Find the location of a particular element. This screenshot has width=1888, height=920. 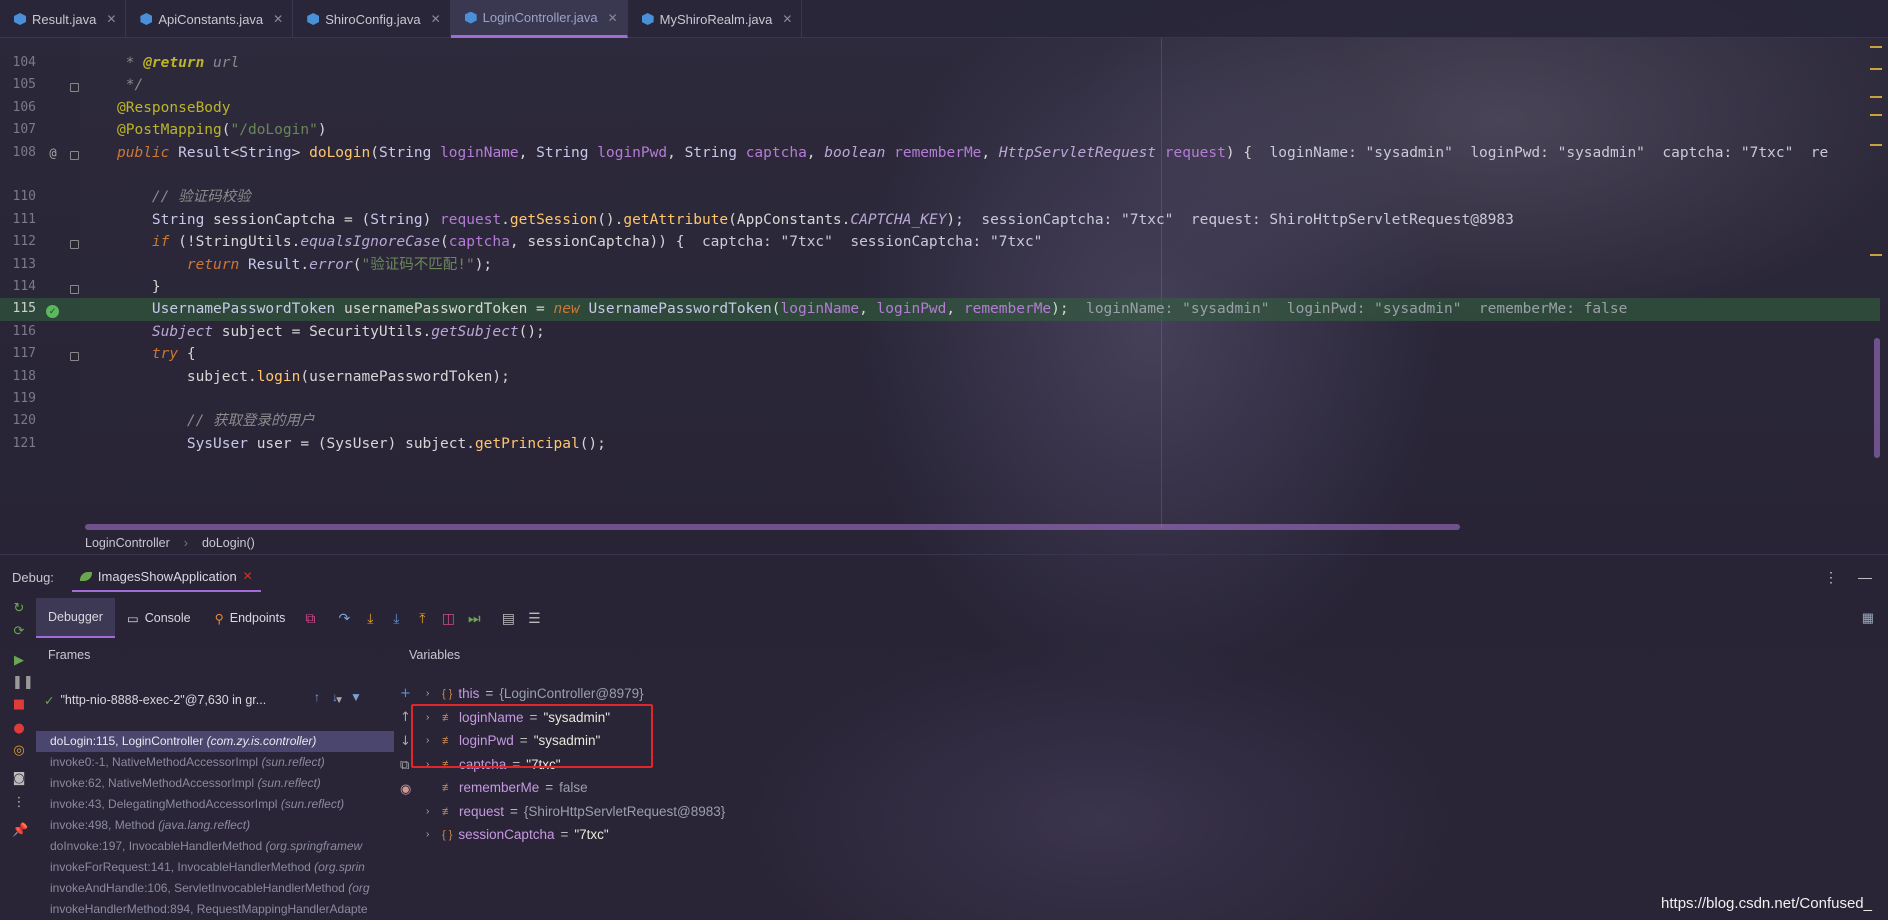

layout-icon: ▦ is located at coordinates (1875, 618).